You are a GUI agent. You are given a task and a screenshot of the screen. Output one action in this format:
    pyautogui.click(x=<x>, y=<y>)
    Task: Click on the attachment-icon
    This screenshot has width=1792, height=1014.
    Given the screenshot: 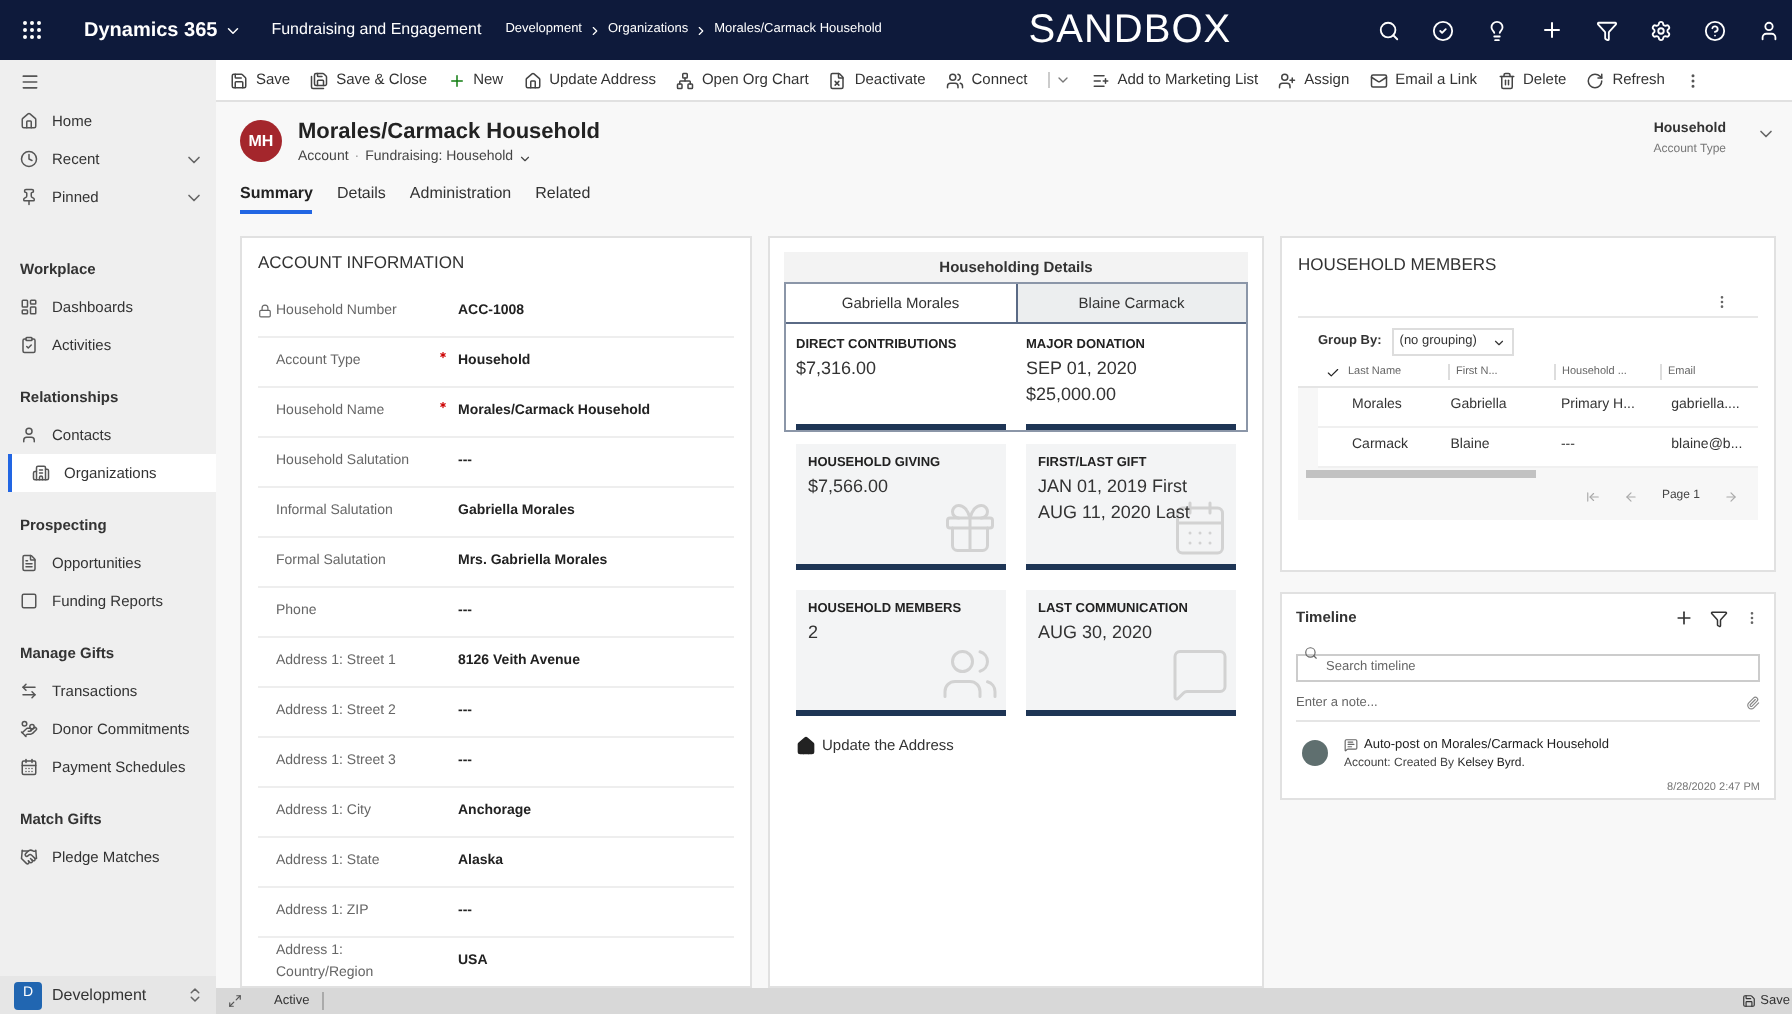 What is the action you would take?
    pyautogui.click(x=1753, y=703)
    